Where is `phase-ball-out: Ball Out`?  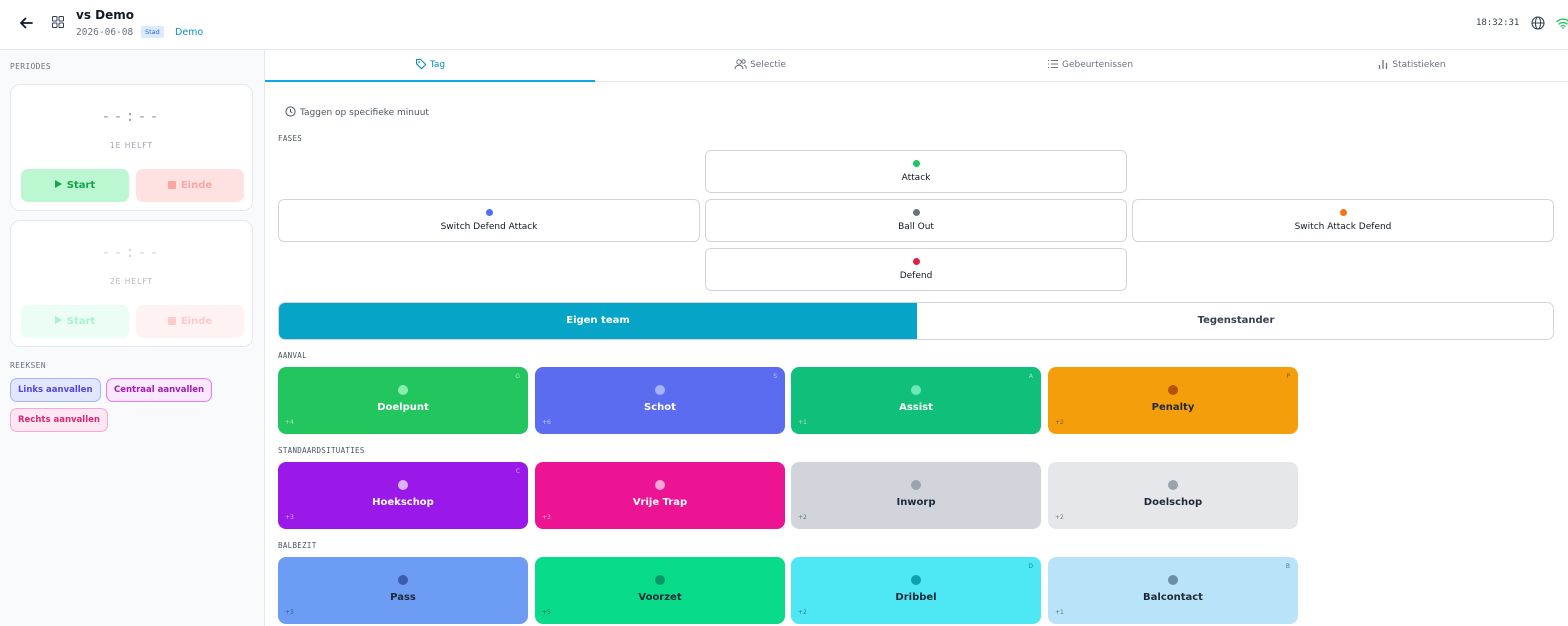
phase-ball-out: Ball Out is located at coordinates (916, 220).